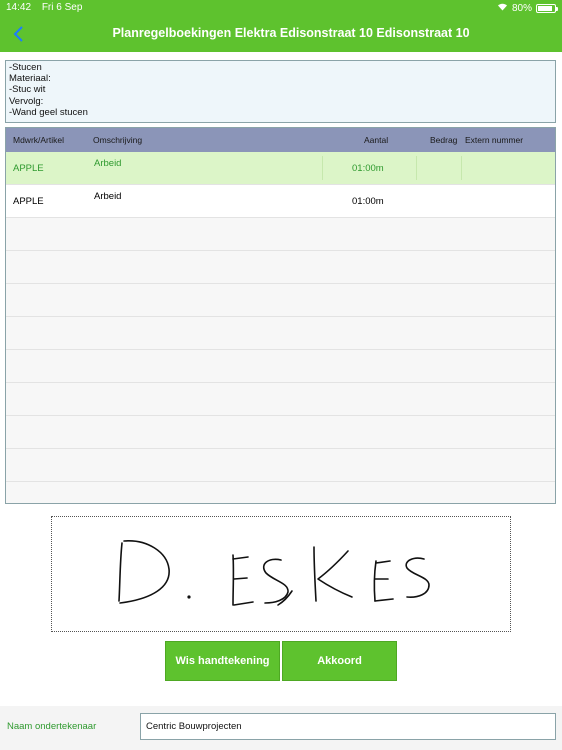 The height and width of the screenshot is (750, 562). What do you see at coordinates (222, 661) in the screenshot?
I see `clear-signature-button: Wis handtekening` at bounding box center [222, 661].